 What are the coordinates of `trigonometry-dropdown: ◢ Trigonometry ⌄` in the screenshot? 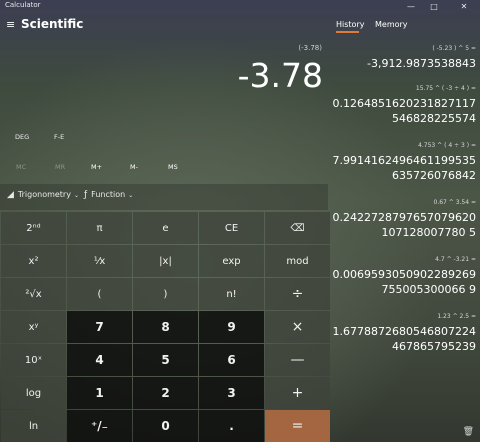 It's located at (43, 195).